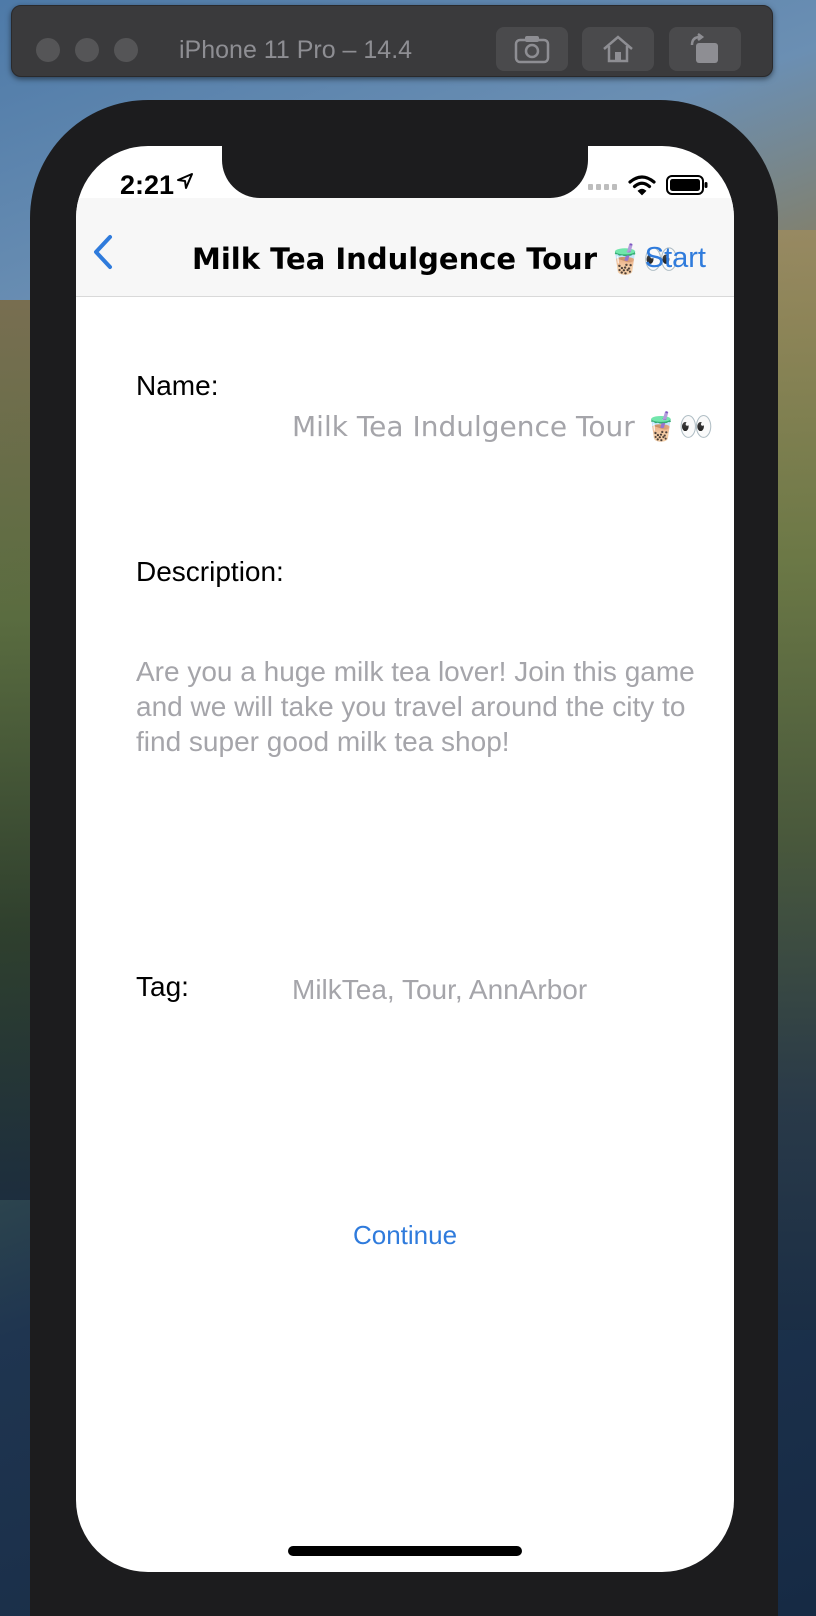 This screenshot has height=1616, width=816. I want to click on nav-title: Milk Tea Indulgence Tour 🧋👀, so click(436, 259).